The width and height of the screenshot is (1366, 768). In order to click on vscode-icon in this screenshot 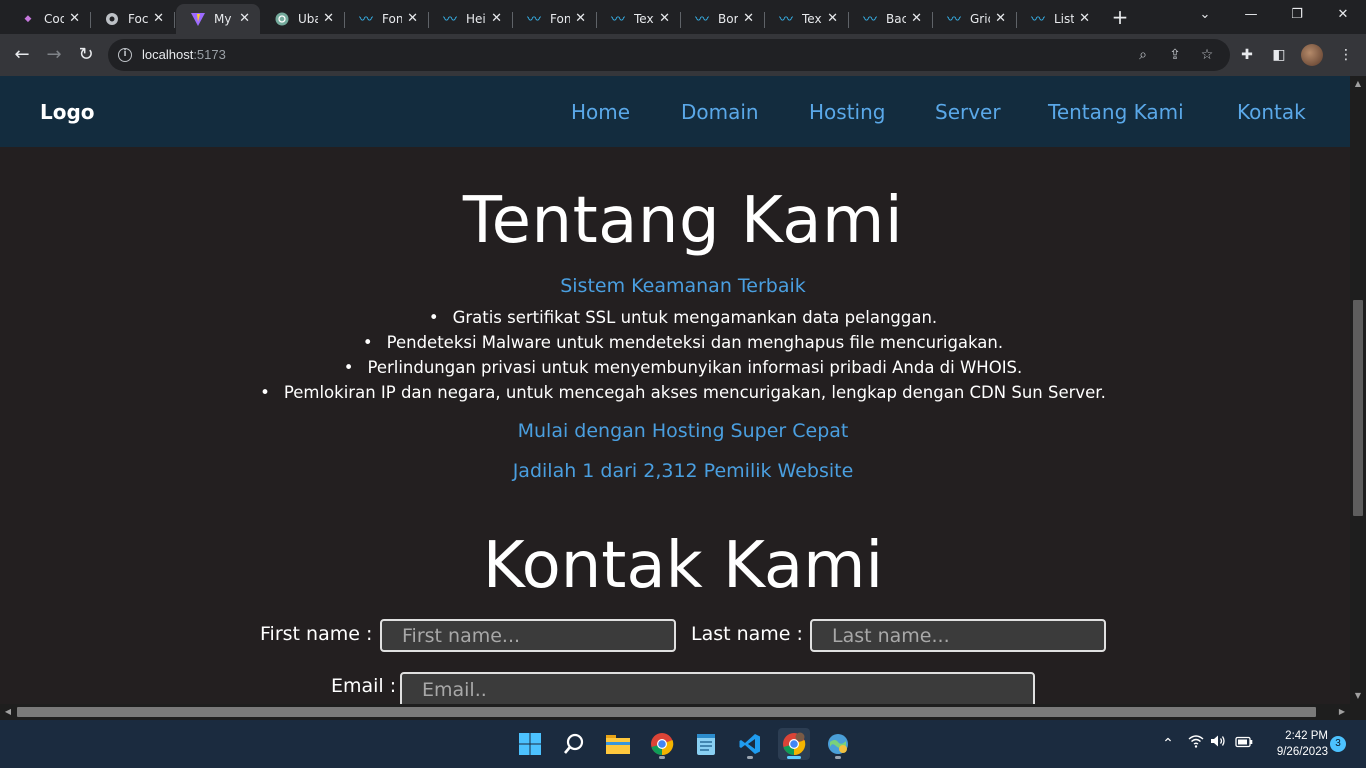, I will do `click(750, 744)`.